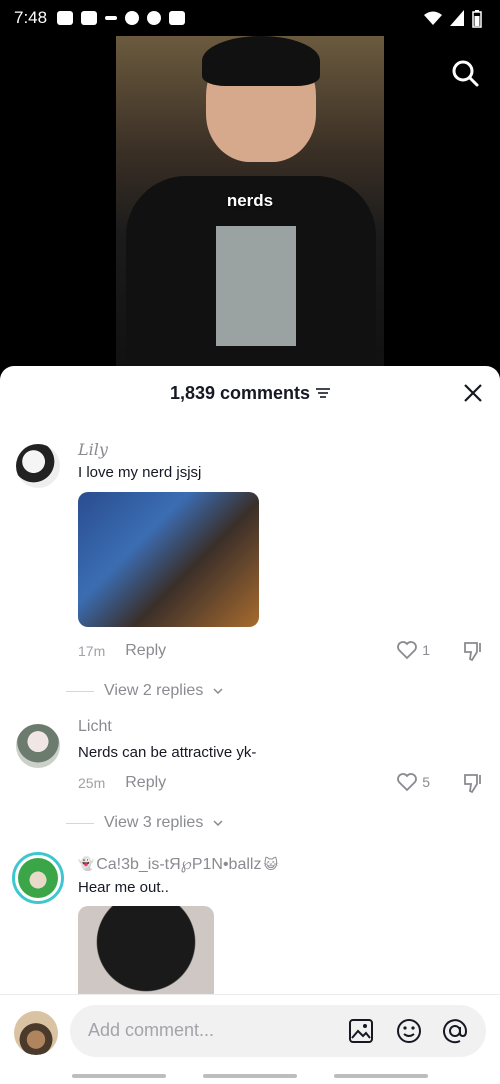 This screenshot has height=1084, width=500. What do you see at coordinates (473, 393) in the screenshot?
I see `close-icon` at bounding box center [473, 393].